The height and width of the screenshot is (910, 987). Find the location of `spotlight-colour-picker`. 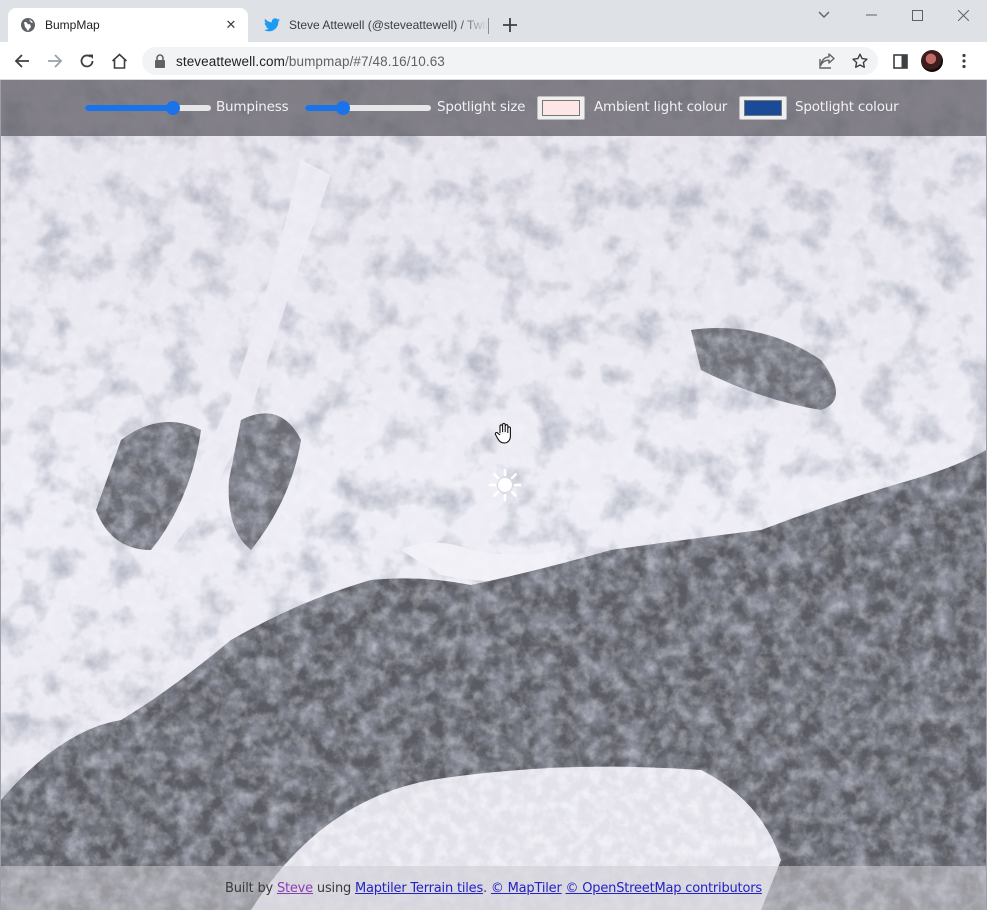

spotlight-colour-picker is located at coordinates (763, 108).